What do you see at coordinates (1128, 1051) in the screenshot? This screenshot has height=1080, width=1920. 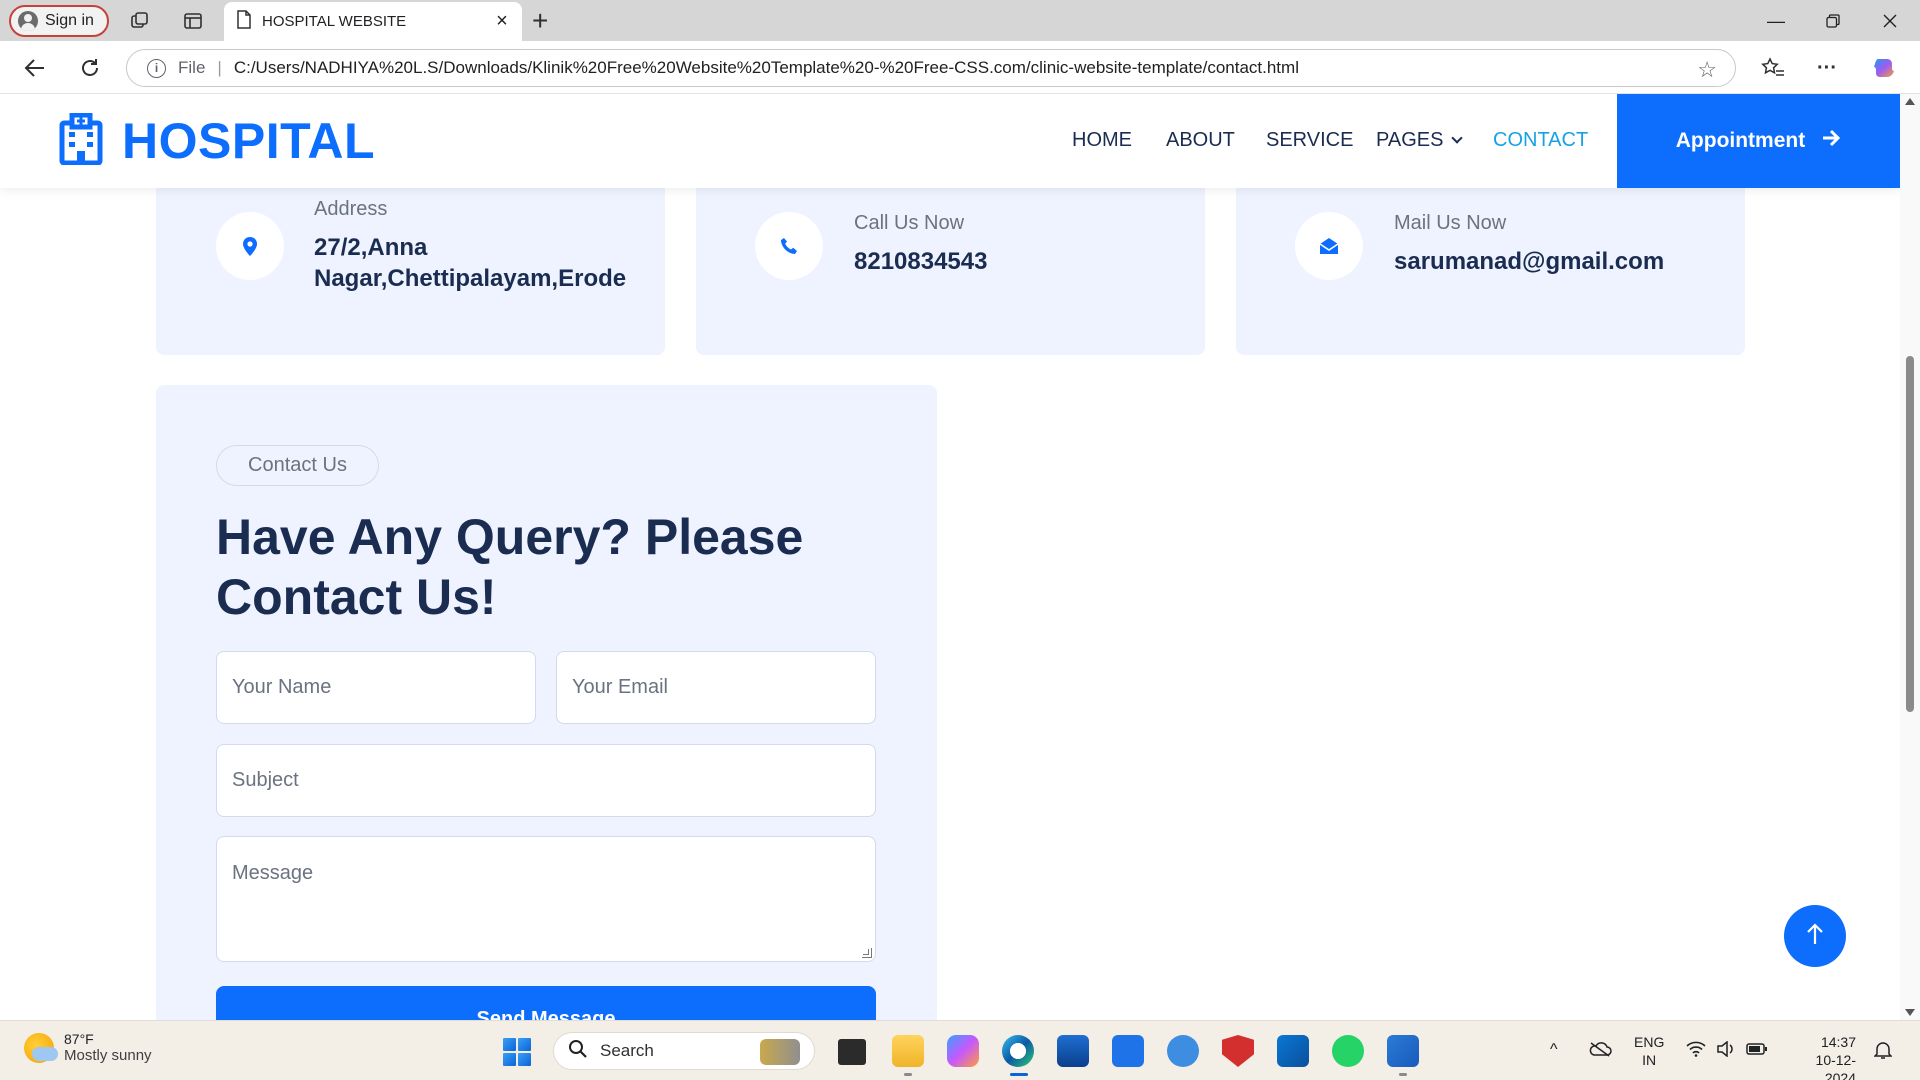 I see `myhp-icon` at bounding box center [1128, 1051].